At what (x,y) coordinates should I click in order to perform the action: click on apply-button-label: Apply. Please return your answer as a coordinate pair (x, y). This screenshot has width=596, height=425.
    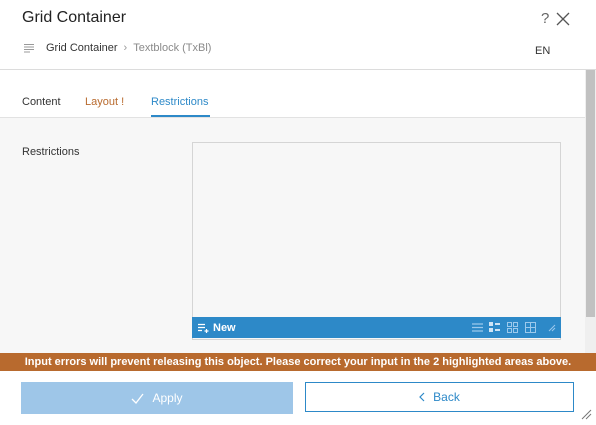
    Looking at the image, I should click on (167, 398).